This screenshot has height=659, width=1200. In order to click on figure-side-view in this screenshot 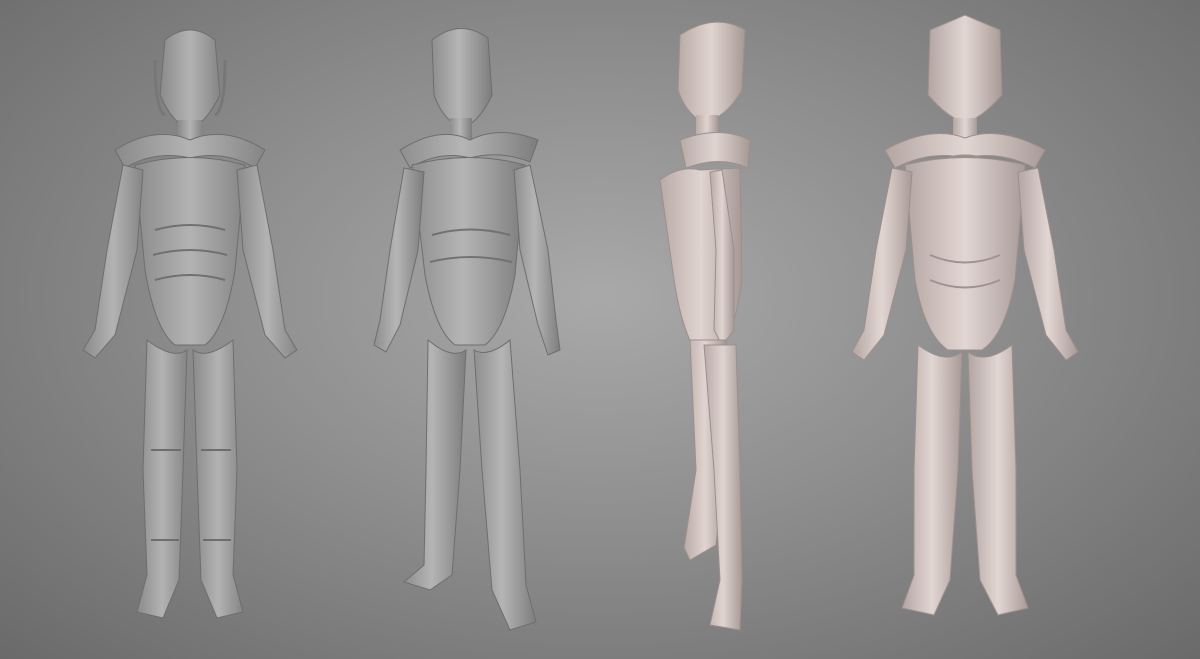, I will do `click(710, 329)`.